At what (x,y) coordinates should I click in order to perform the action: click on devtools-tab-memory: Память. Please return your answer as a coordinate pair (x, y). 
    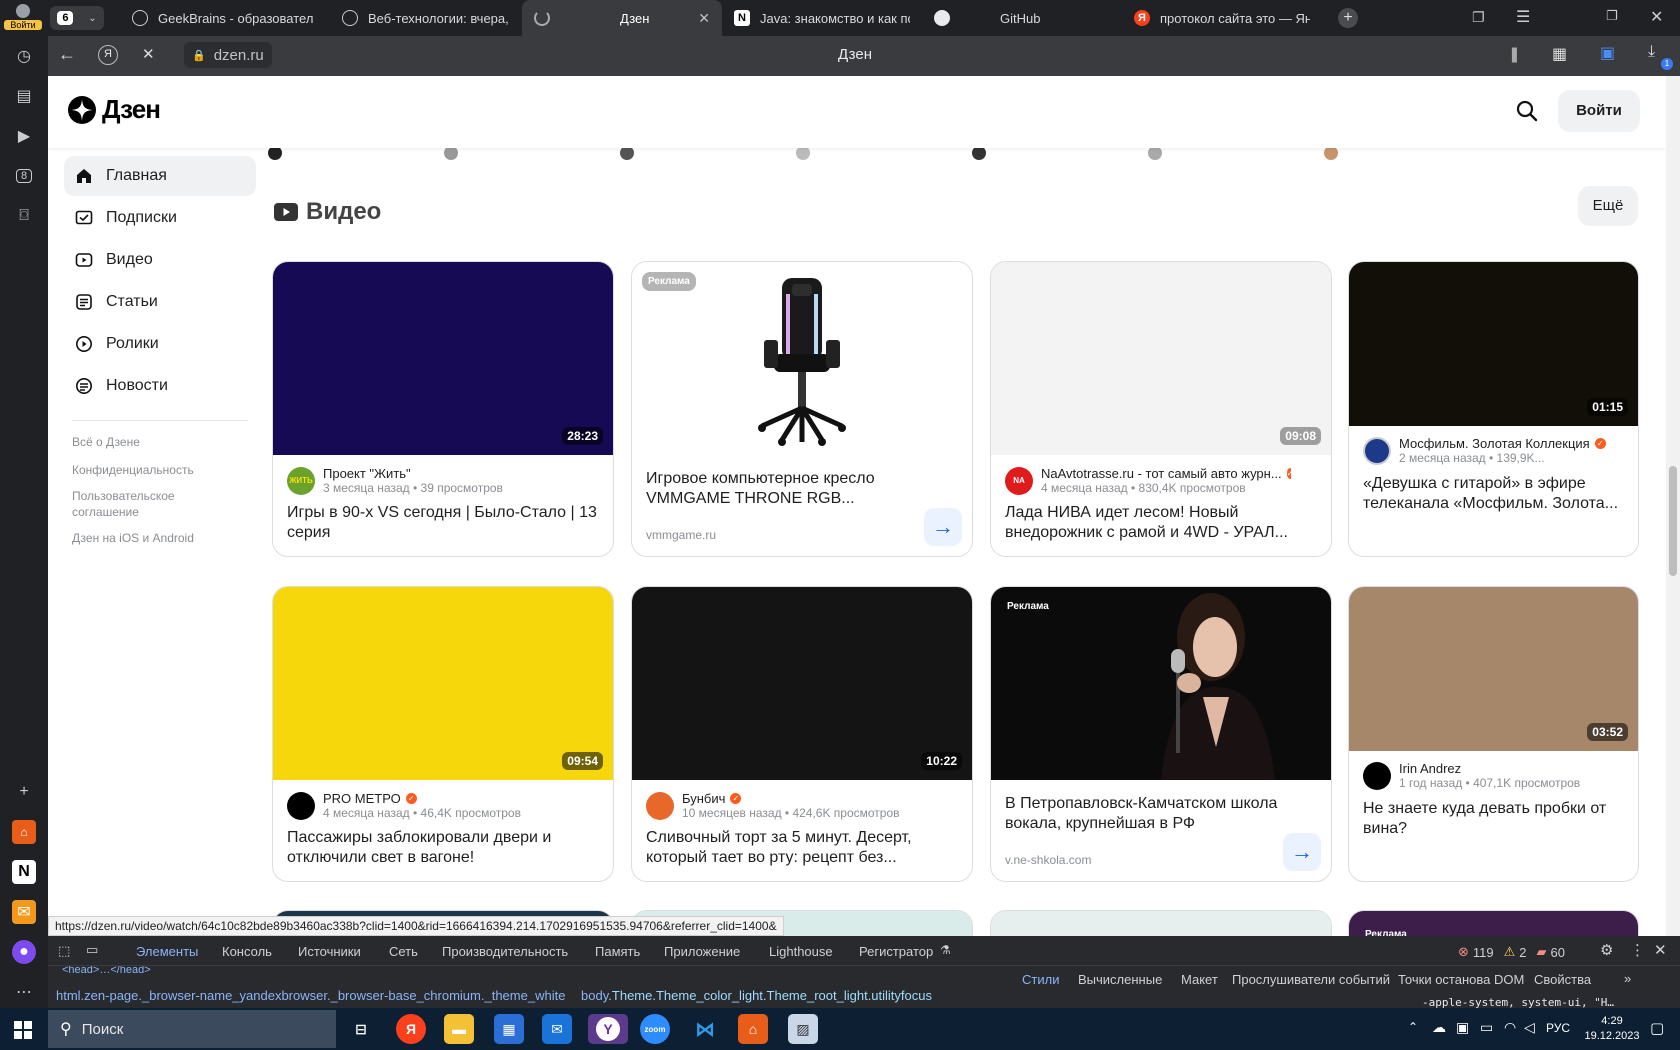
    Looking at the image, I should click on (617, 951).